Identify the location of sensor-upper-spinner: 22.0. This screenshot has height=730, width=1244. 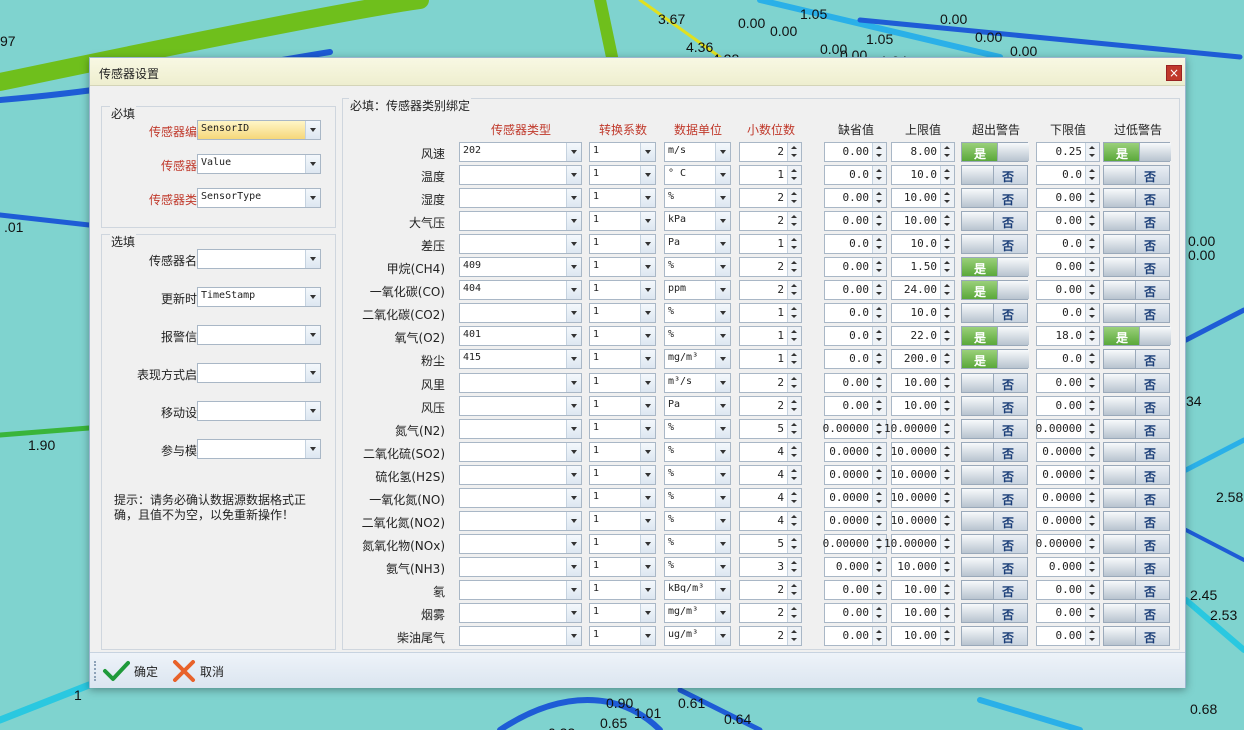
(923, 336).